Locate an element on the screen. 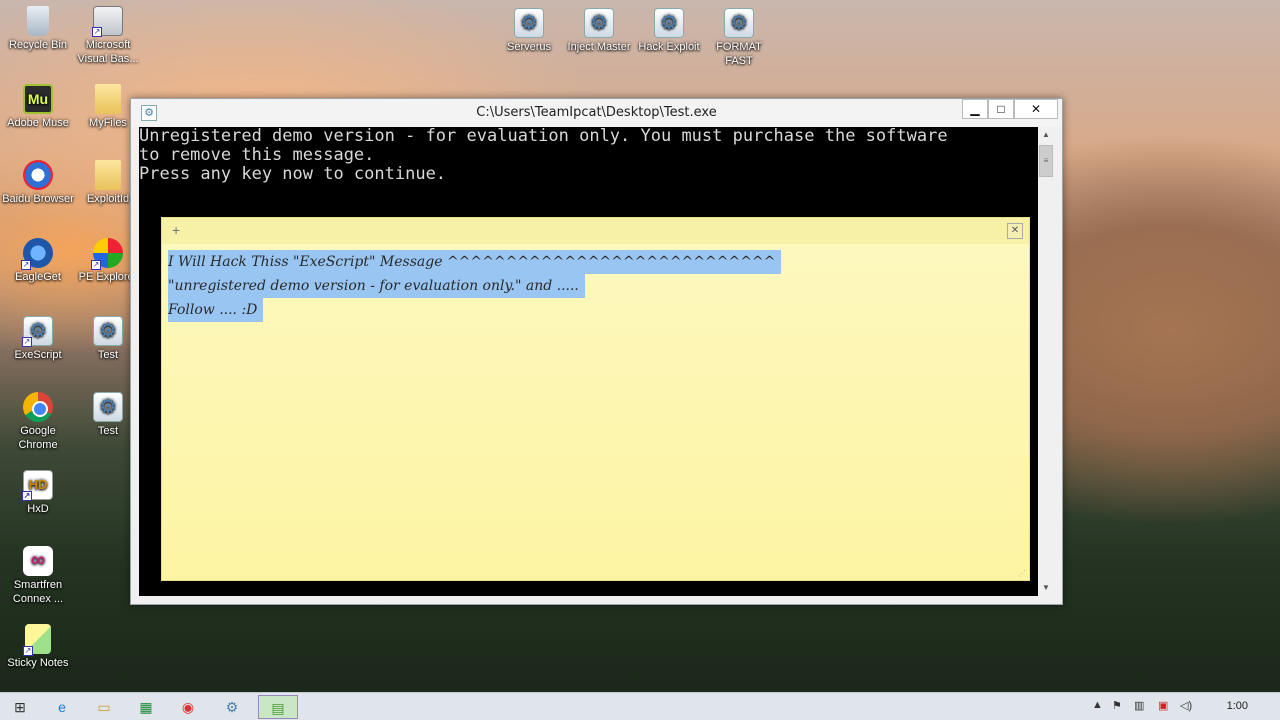 The height and width of the screenshot is (720, 1280). desktop-icon-google-chrome: Google Chrome is located at coordinates (38, 422).